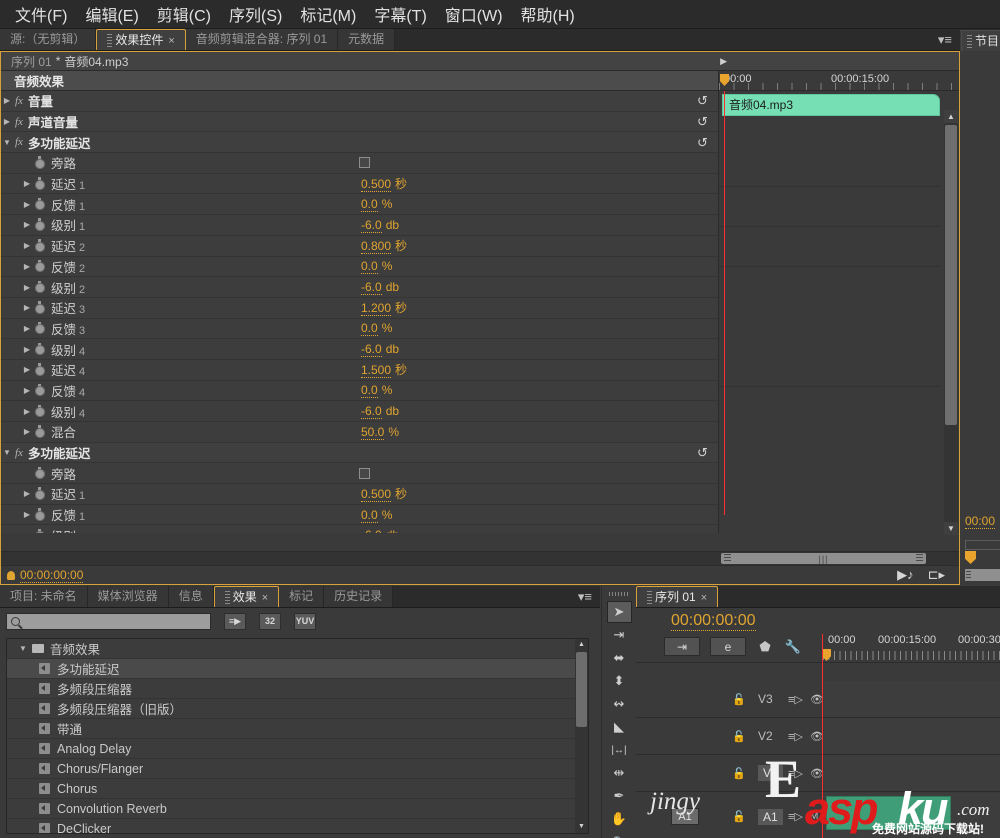 Image resolution: width=1000 pixels, height=838 pixels. Describe the element at coordinates (191, 596) in the screenshot. I see `tab-info: 信息` at that location.